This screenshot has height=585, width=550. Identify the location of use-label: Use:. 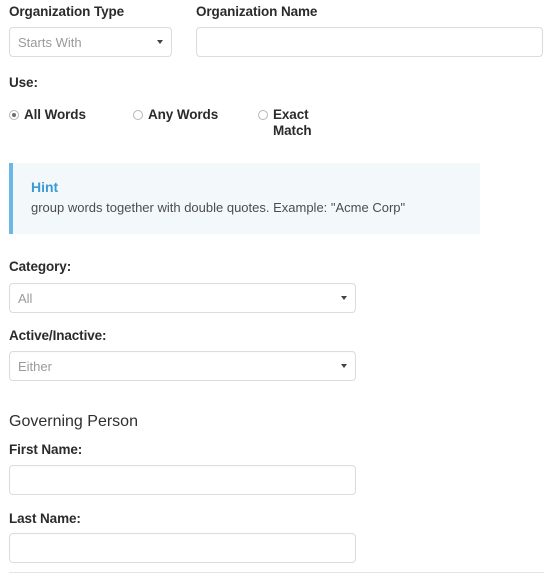
(23, 82).